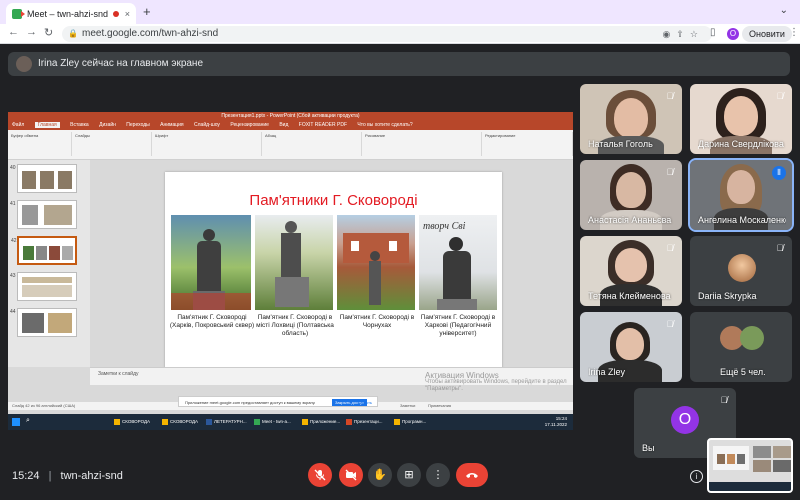 The height and width of the screenshot is (500, 800). Describe the element at coordinates (377, 321) in the screenshot. I see `caption-3: Пам'ятник Г. Сковороді в Чорнухах` at that location.